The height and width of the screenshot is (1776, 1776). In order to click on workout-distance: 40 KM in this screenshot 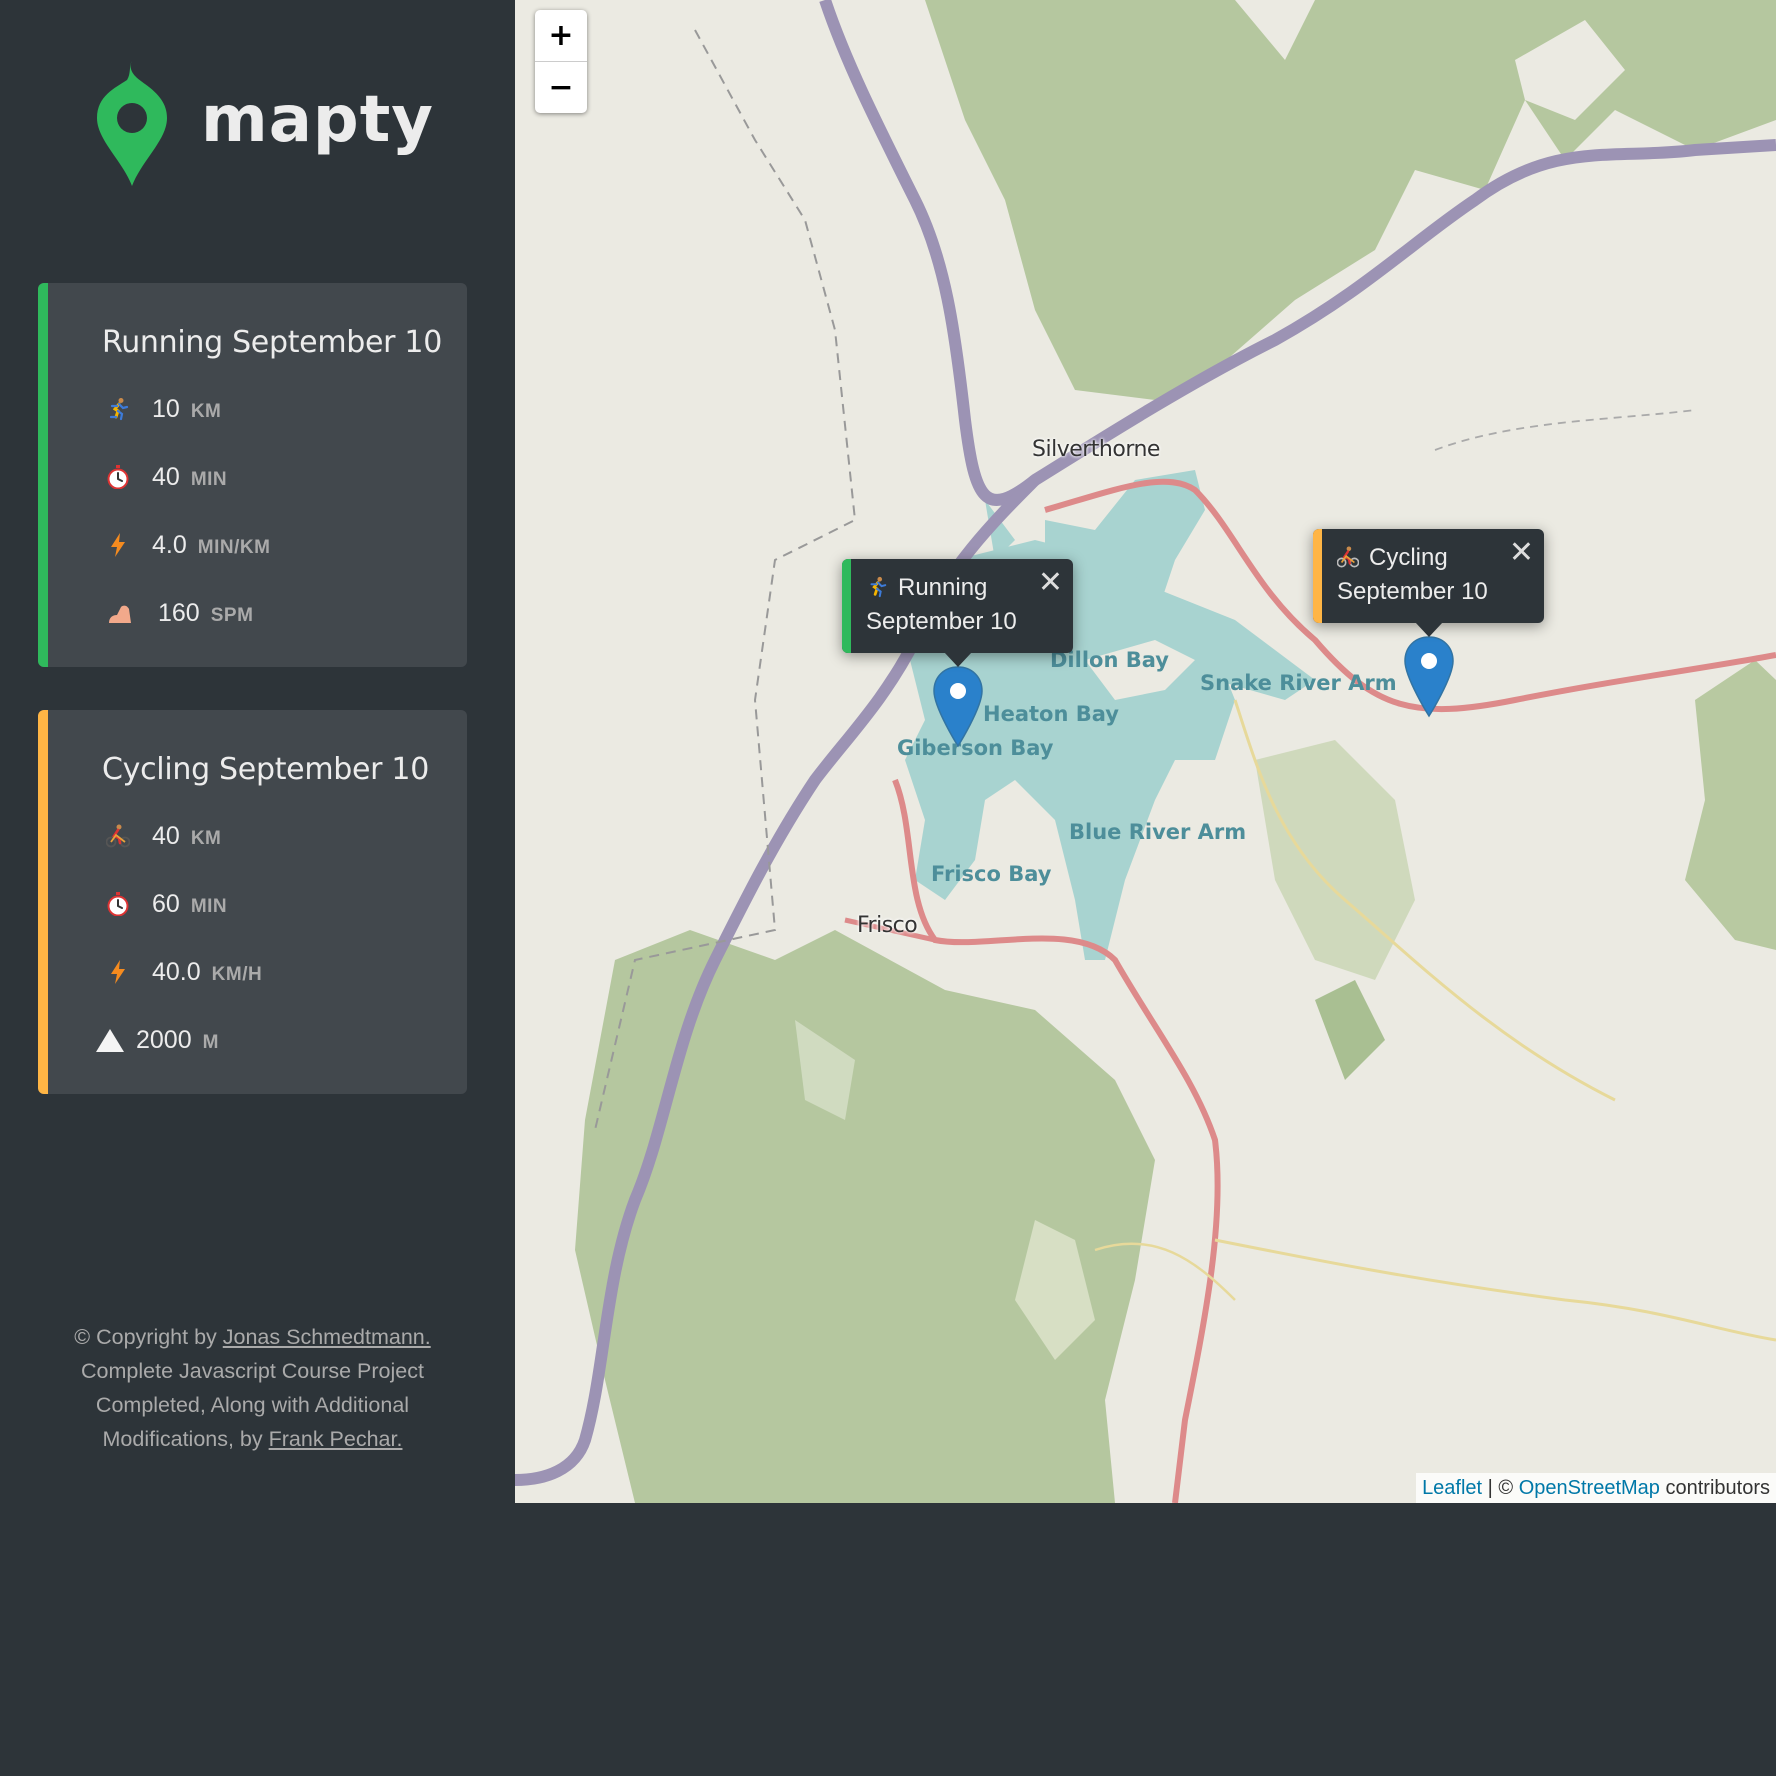, I will do `click(163, 835)`.